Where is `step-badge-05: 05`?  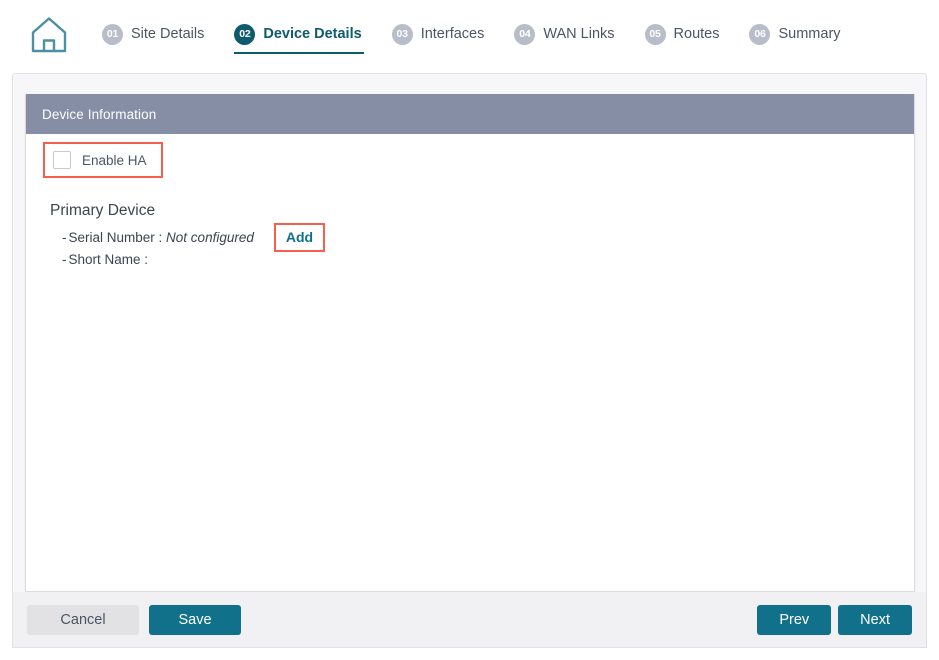 step-badge-05: 05 is located at coordinates (655, 34).